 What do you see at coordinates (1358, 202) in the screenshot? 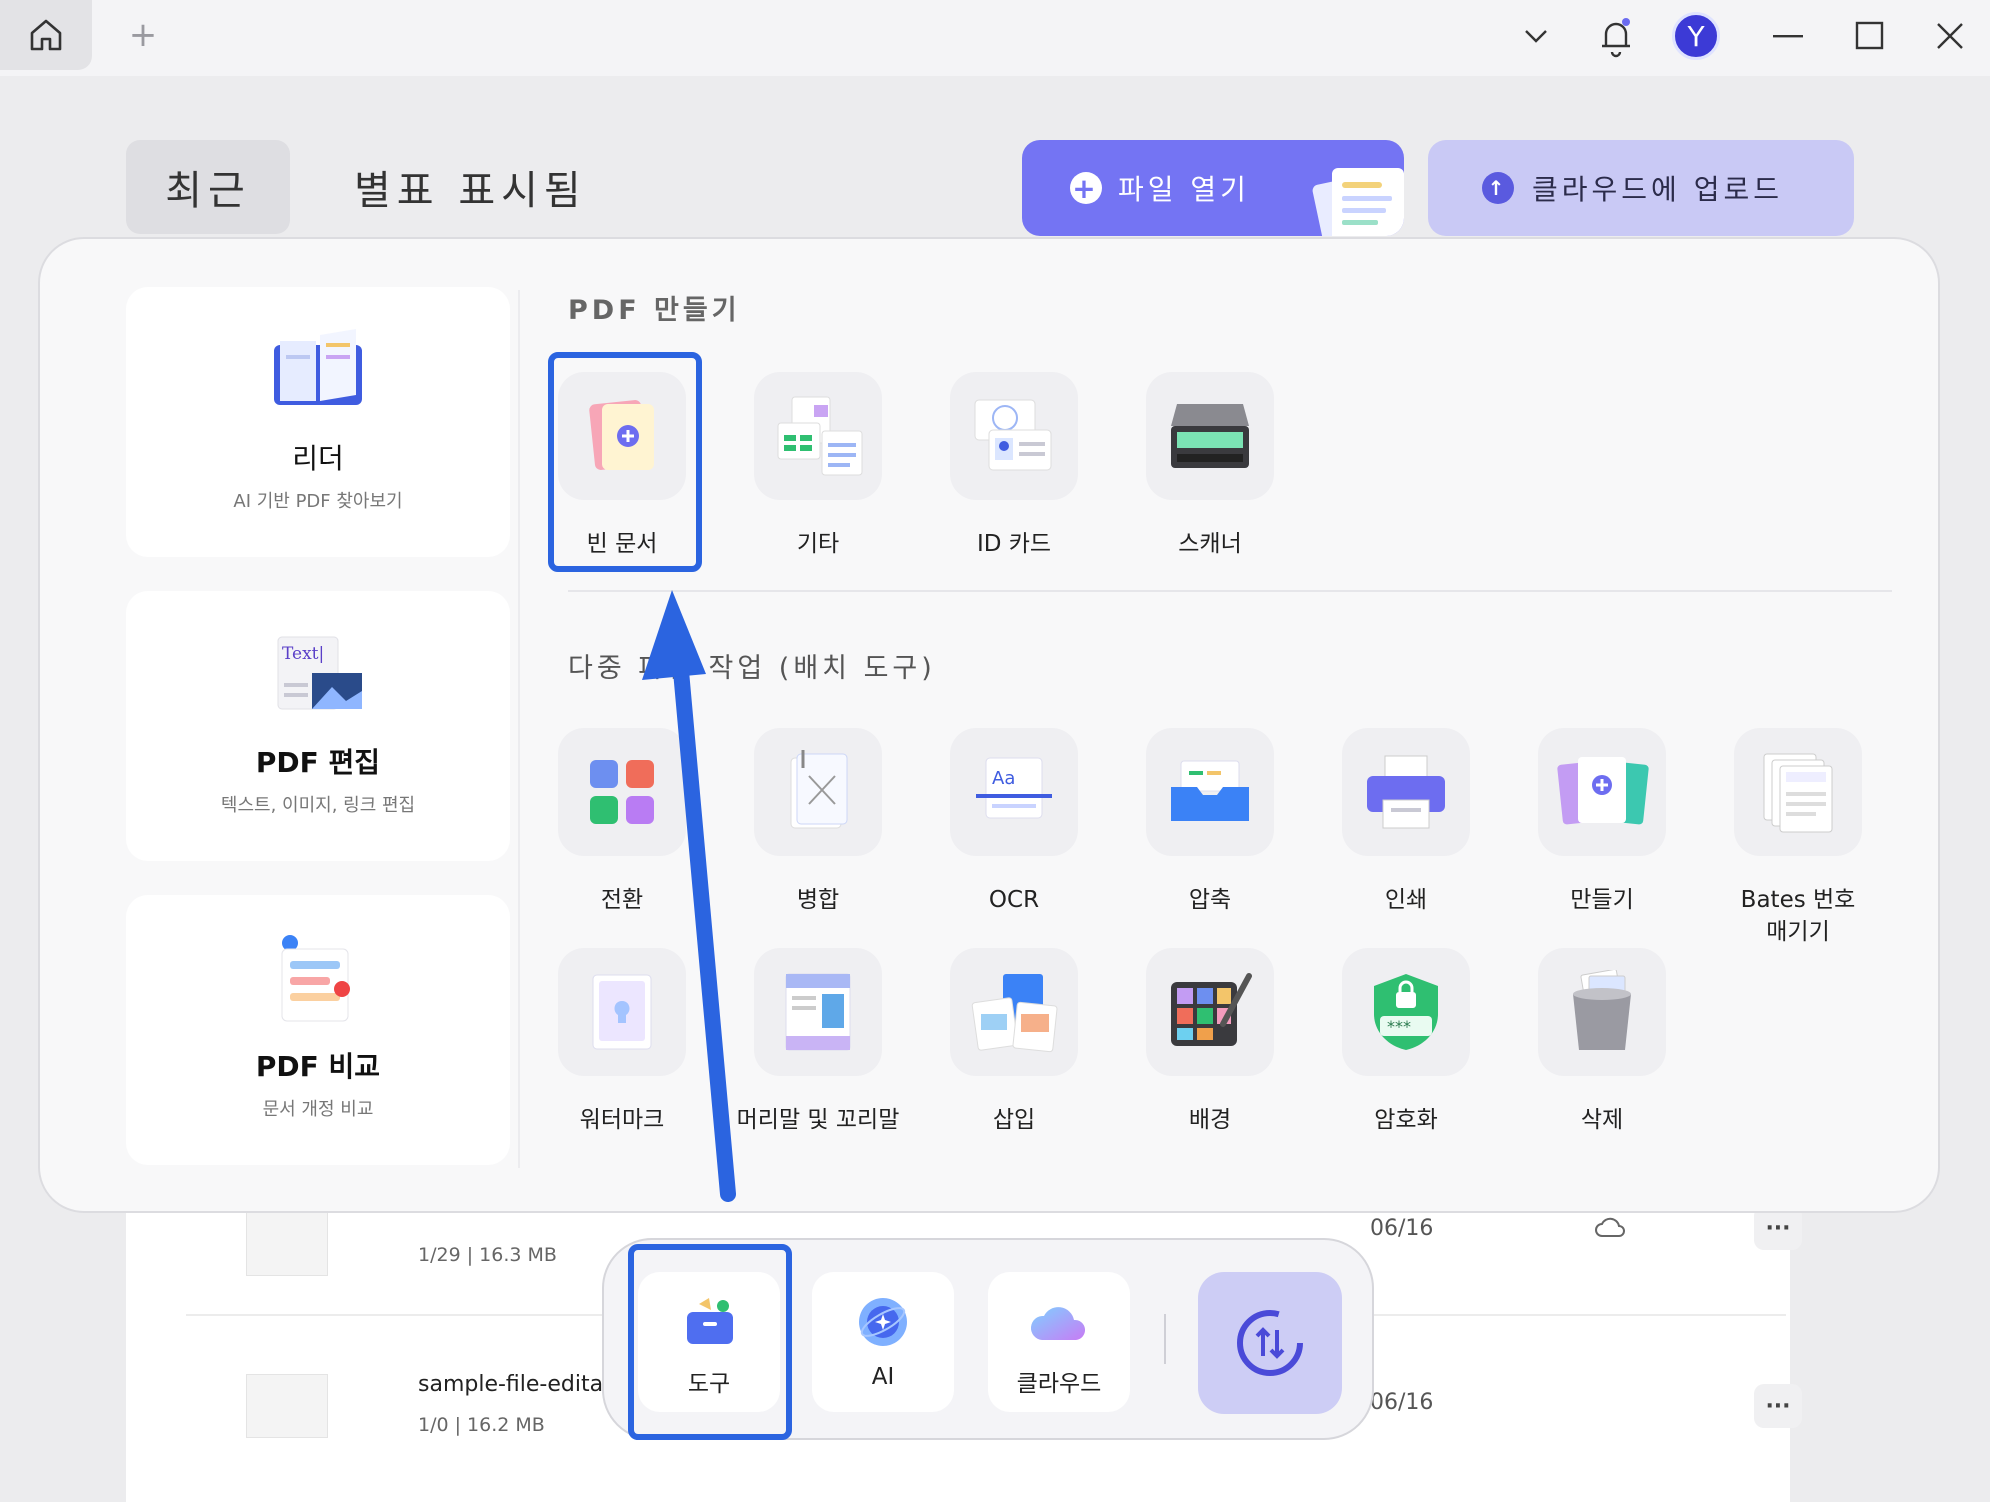
I see `documents-illustration` at bounding box center [1358, 202].